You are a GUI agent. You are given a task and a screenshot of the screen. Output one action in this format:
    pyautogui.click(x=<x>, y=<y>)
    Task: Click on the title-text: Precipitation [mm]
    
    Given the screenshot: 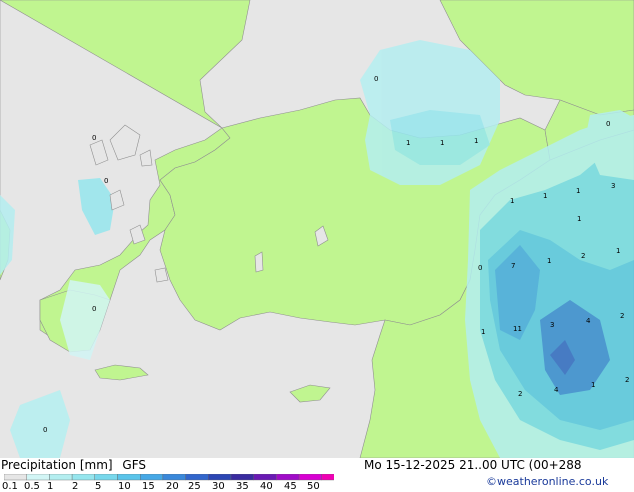 What is the action you would take?
    pyautogui.click(x=57, y=465)
    